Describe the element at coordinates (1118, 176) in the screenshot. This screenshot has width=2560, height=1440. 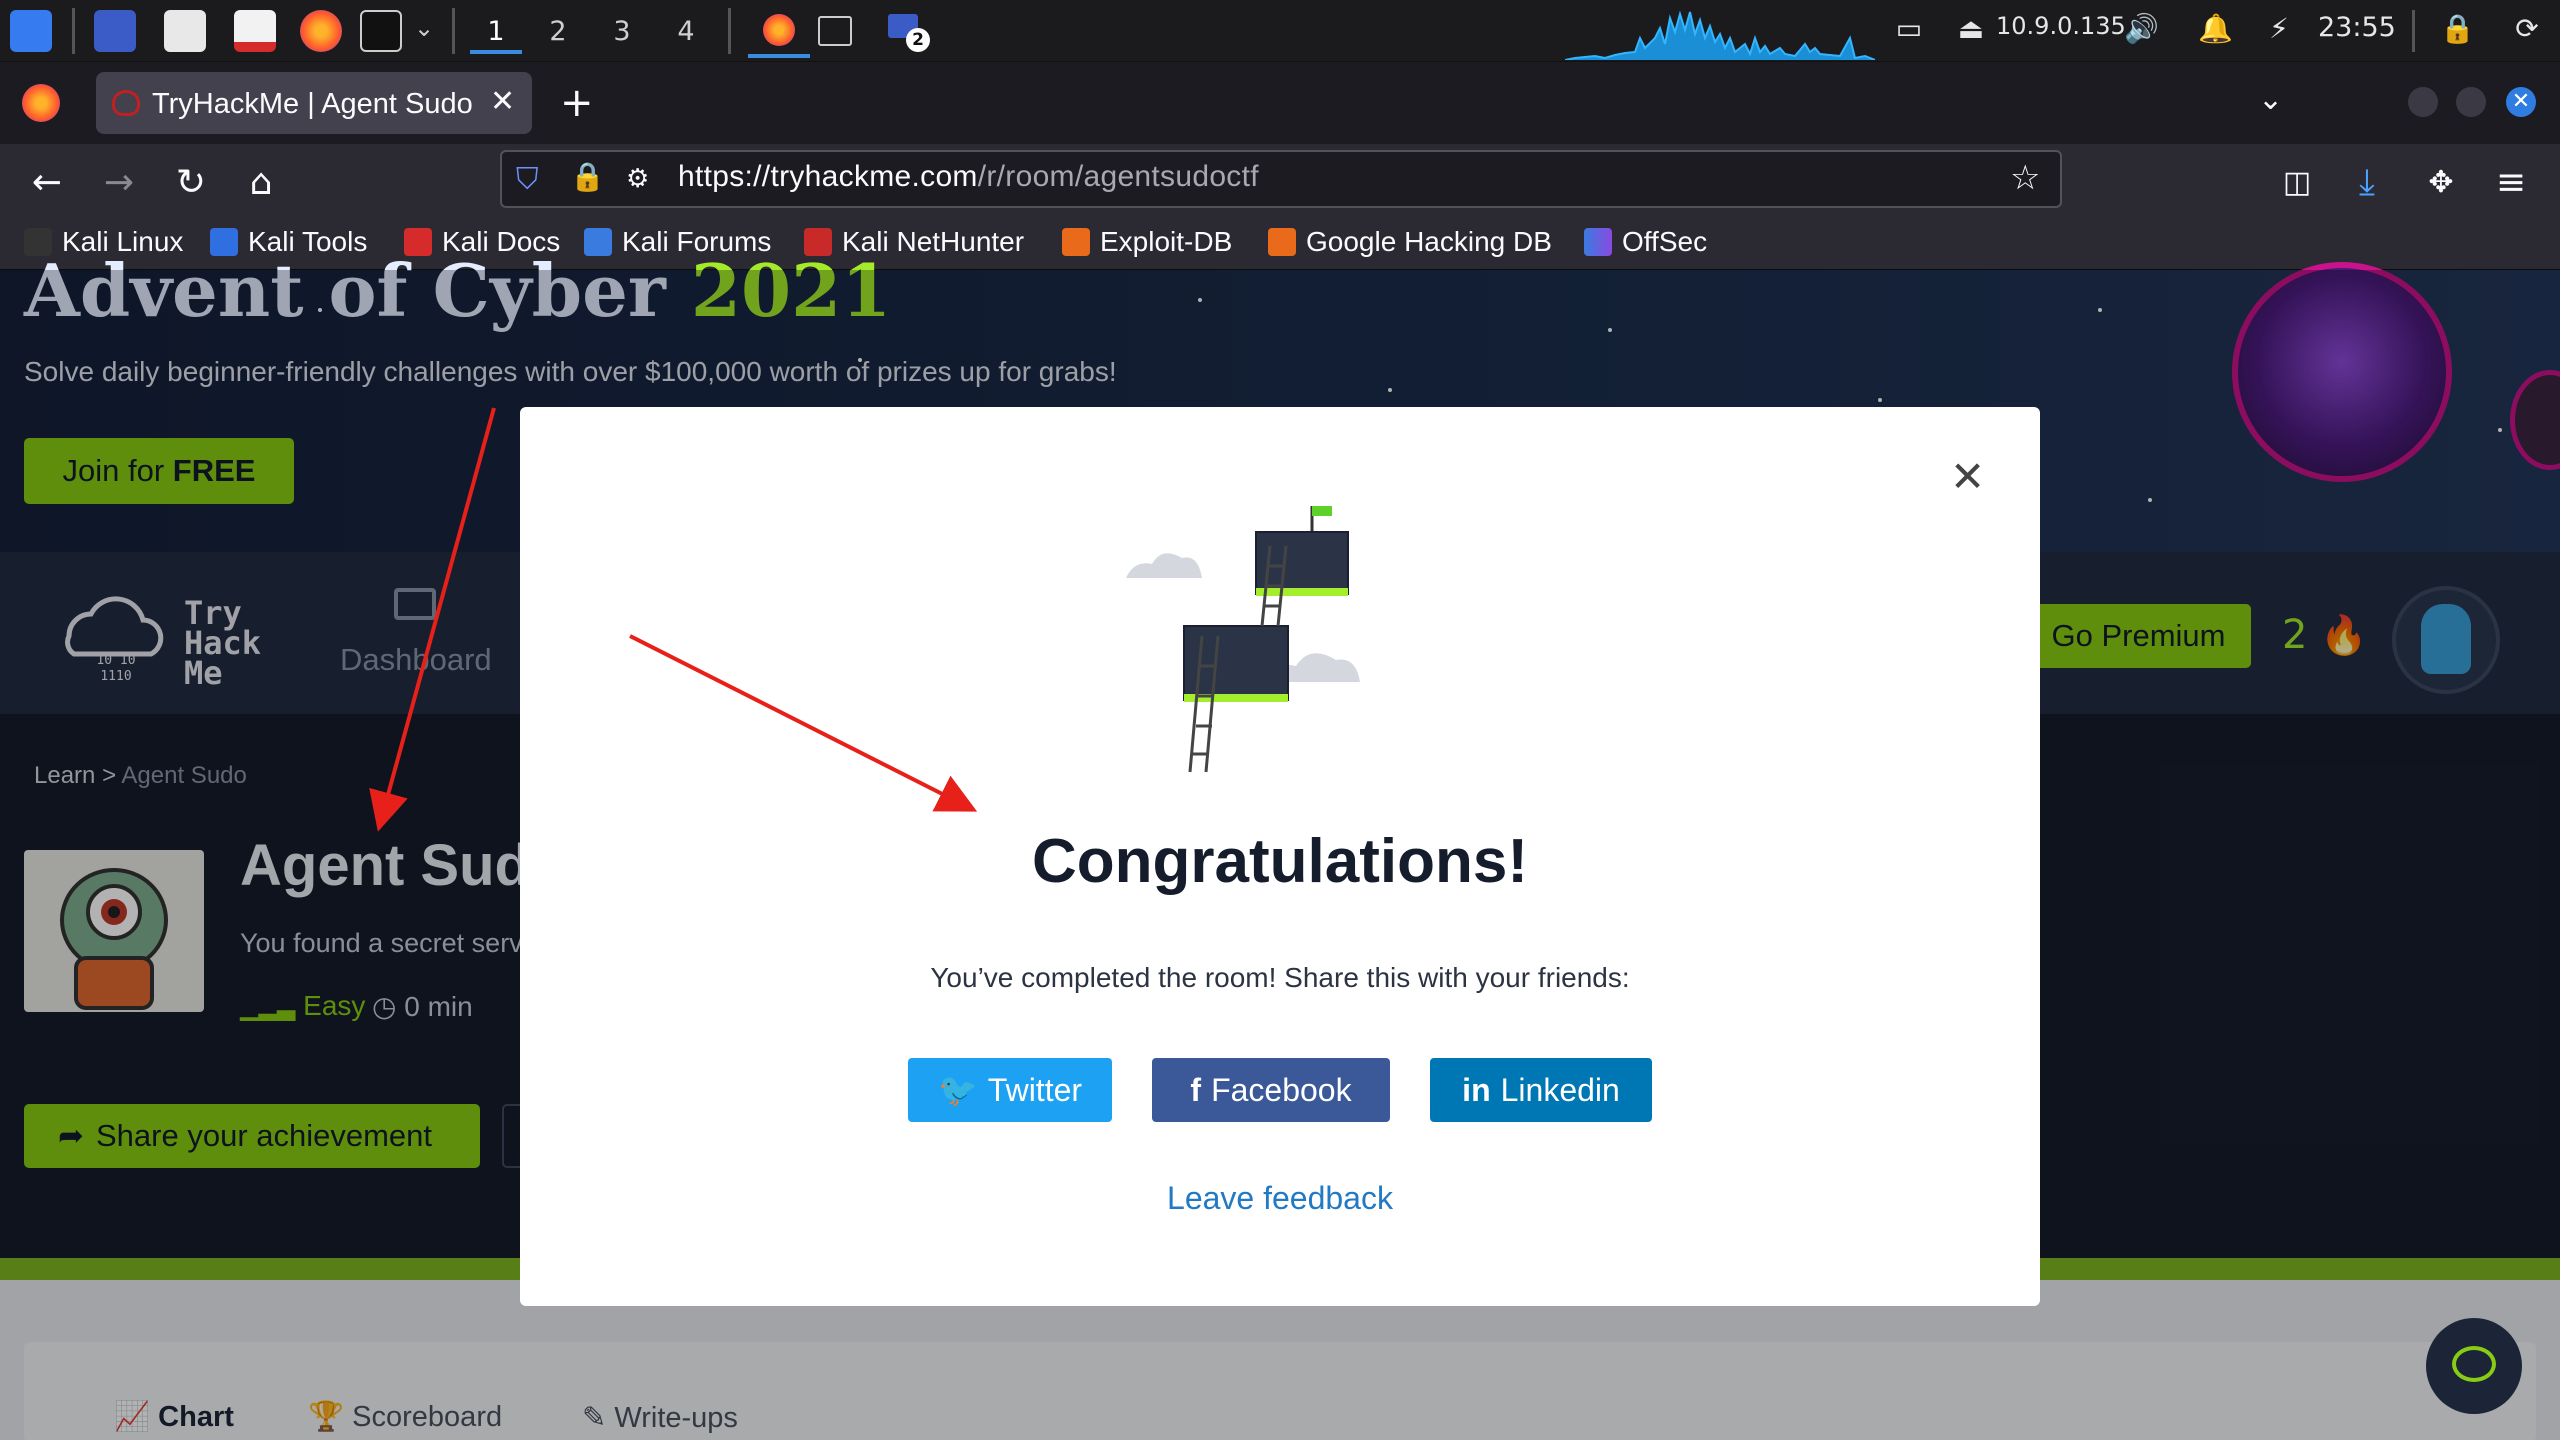
I see `url-path: /r/room/agentsudoctf` at that location.